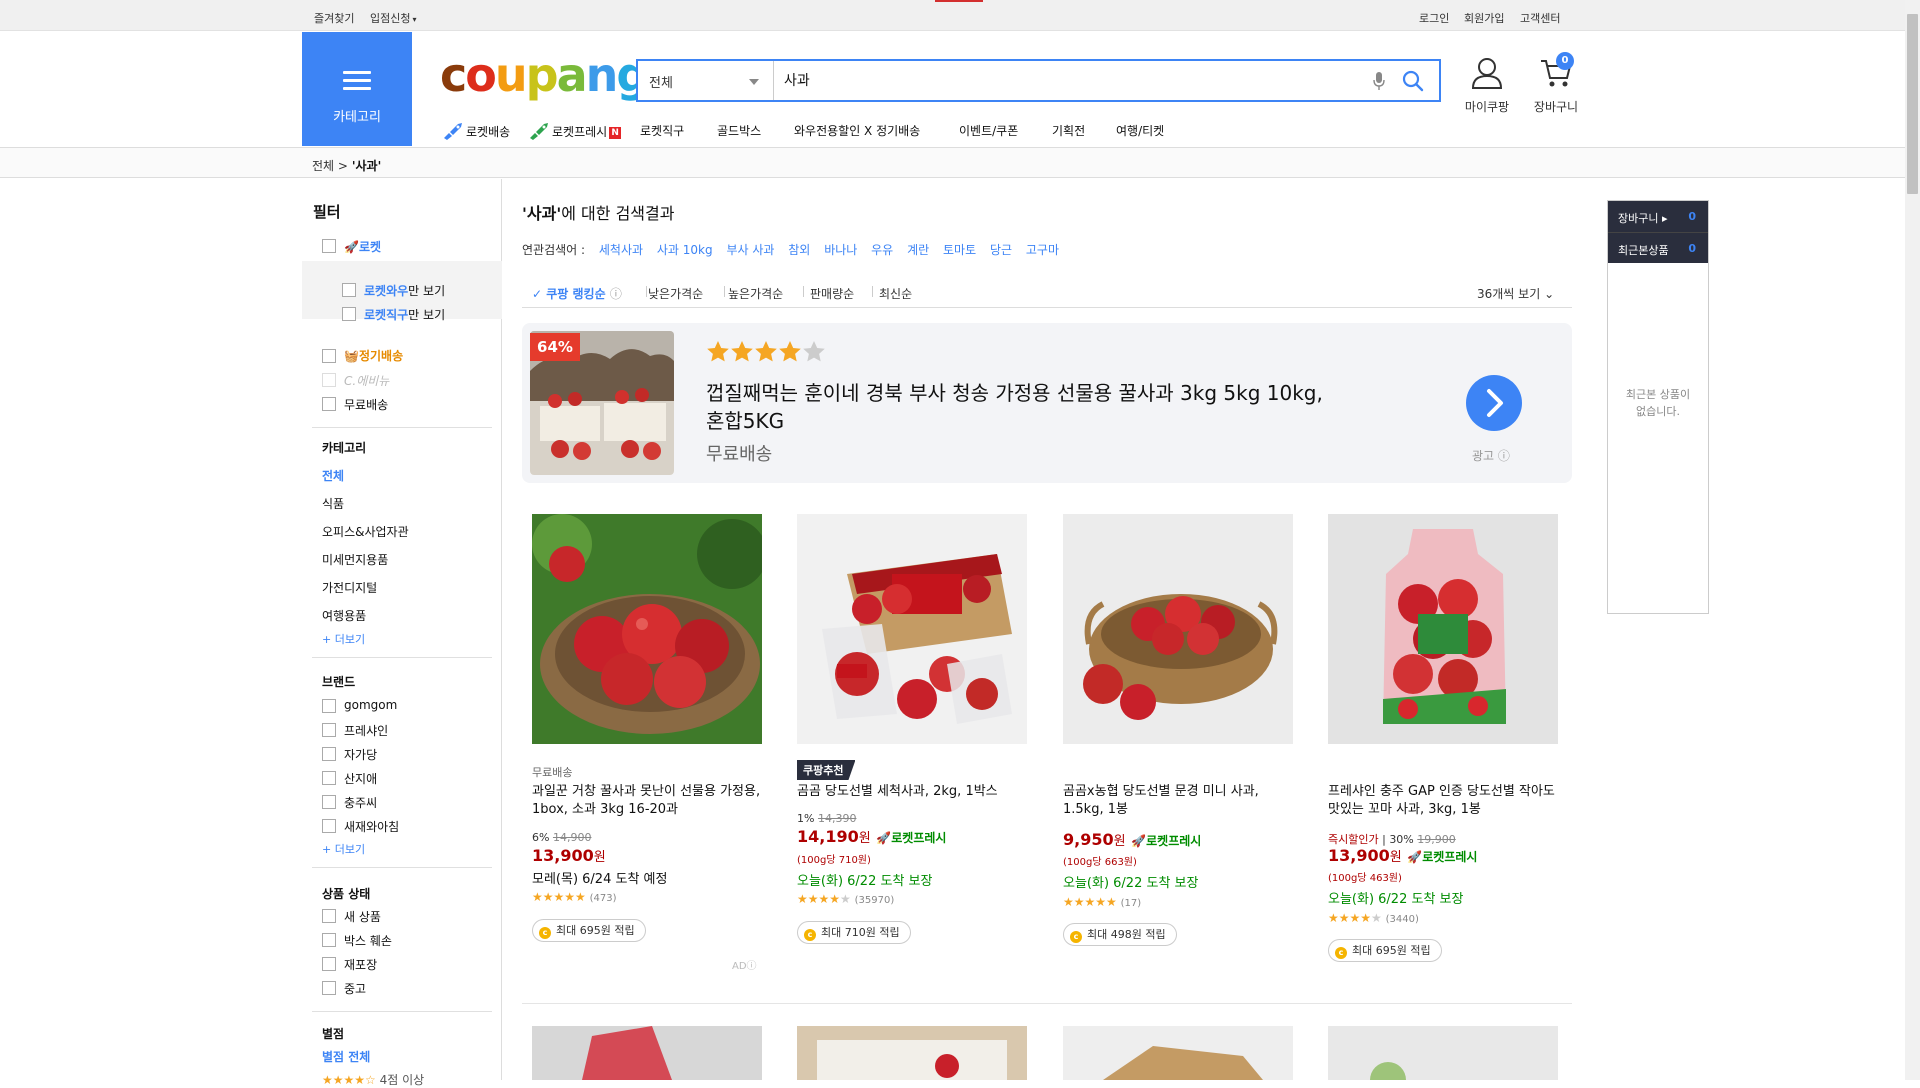  What do you see at coordinates (1643, 250) in the screenshot?
I see `panel-recent-label: 최근본상품` at bounding box center [1643, 250].